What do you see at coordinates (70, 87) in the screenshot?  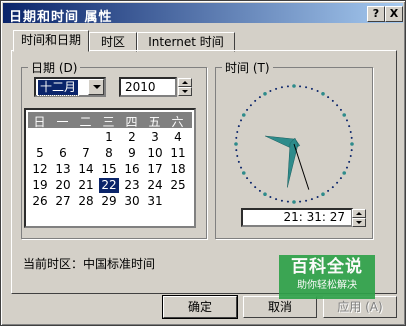 I see `month-select: 十二月` at bounding box center [70, 87].